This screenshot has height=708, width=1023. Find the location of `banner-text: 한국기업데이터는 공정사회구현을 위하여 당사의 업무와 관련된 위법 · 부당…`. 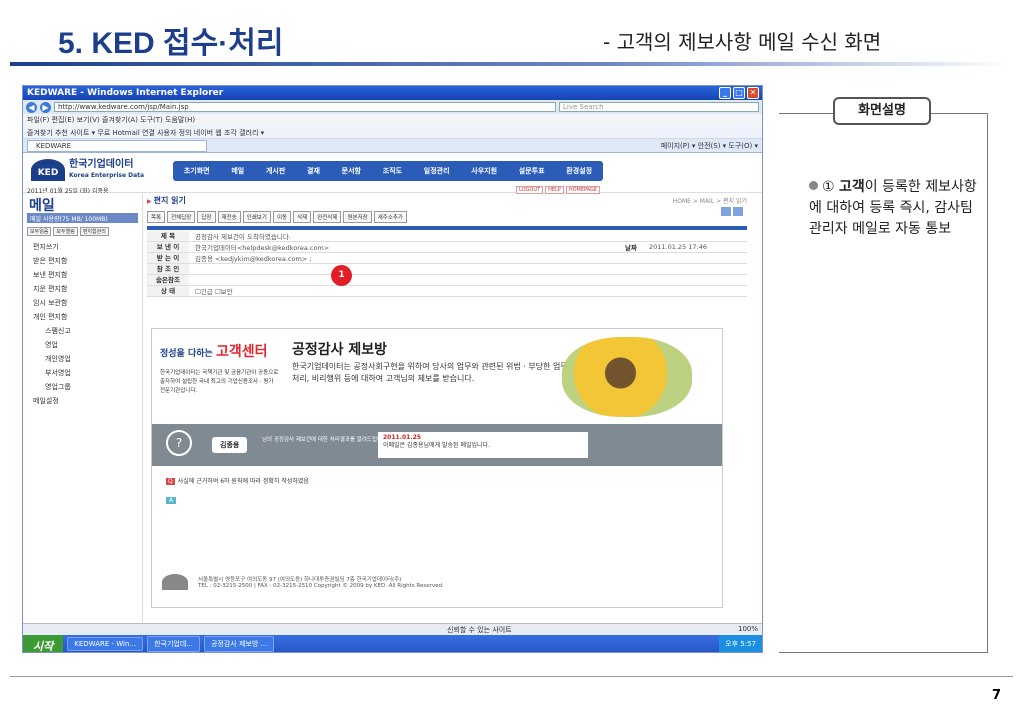

banner-text: 한국기업데이터는 공정사회구현을 위하여 당사의 업무와 관련된 위법 · 부당… is located at coordinates (430, 372).